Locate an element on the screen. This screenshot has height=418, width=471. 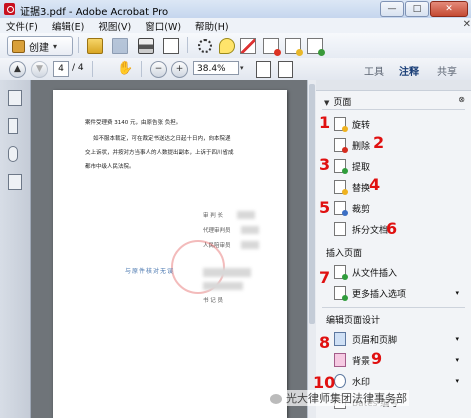
rotate-page-icon is located at coordinates (294, 47).